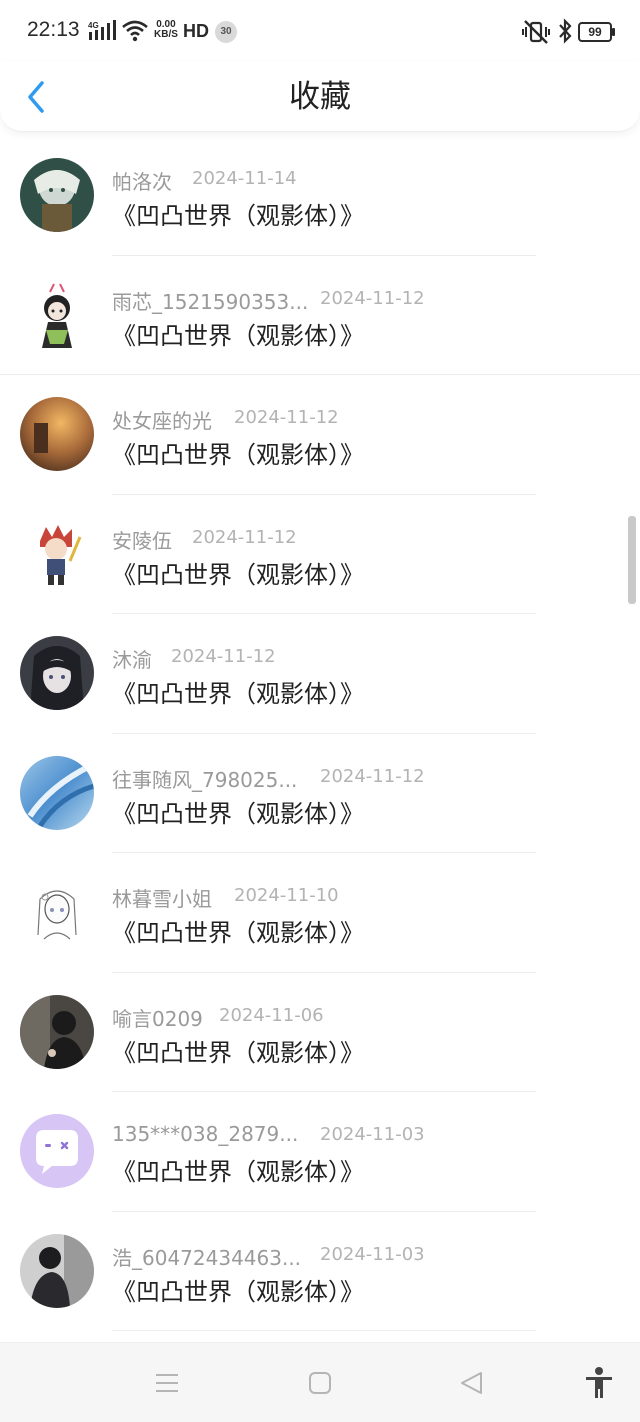 The height and width of the screenshot is (1422, 640). Describe the element at coordinates (196, 31) in the screenshot. I see `hd-indicator: HD` at that location.